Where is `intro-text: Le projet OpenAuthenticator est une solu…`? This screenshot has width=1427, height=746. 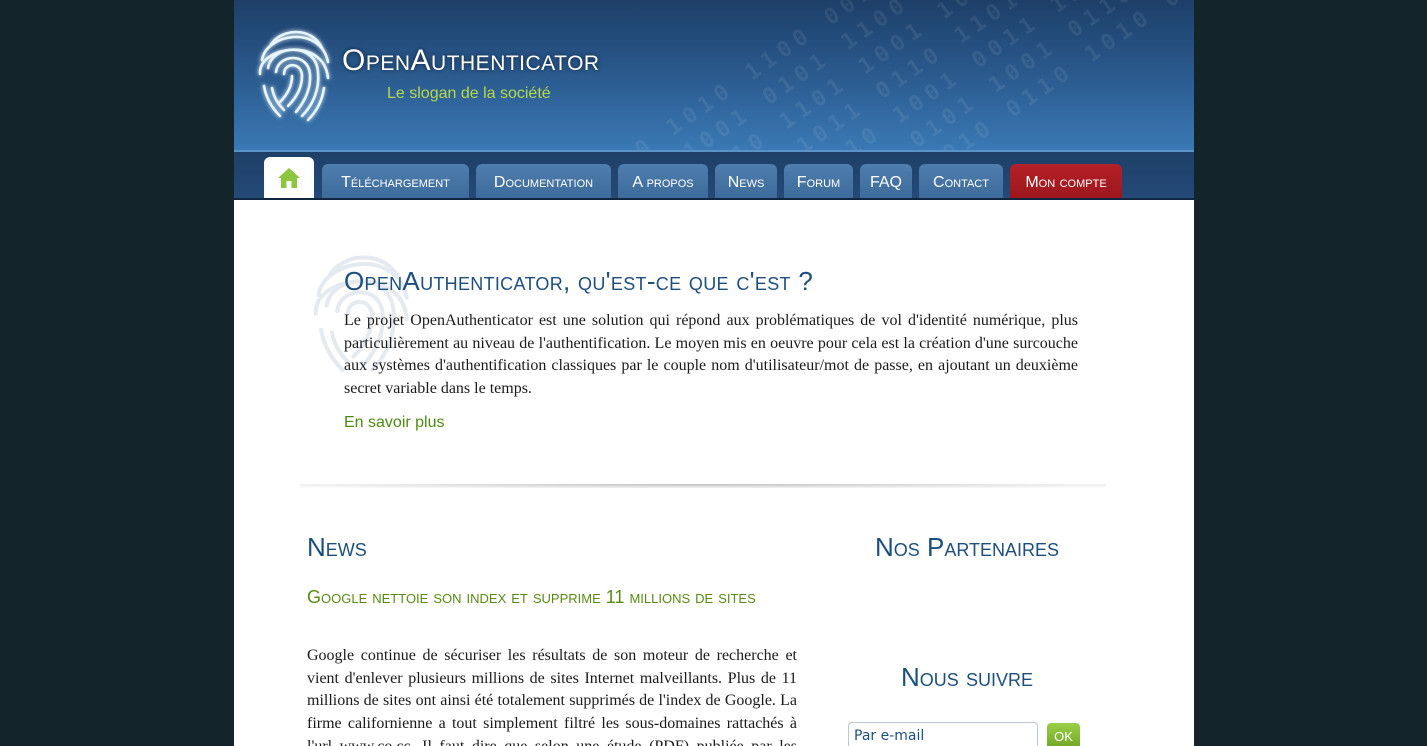
intro-text: Le projet OpenAuthenticator est une solu… is located at coordinates (711, 355).